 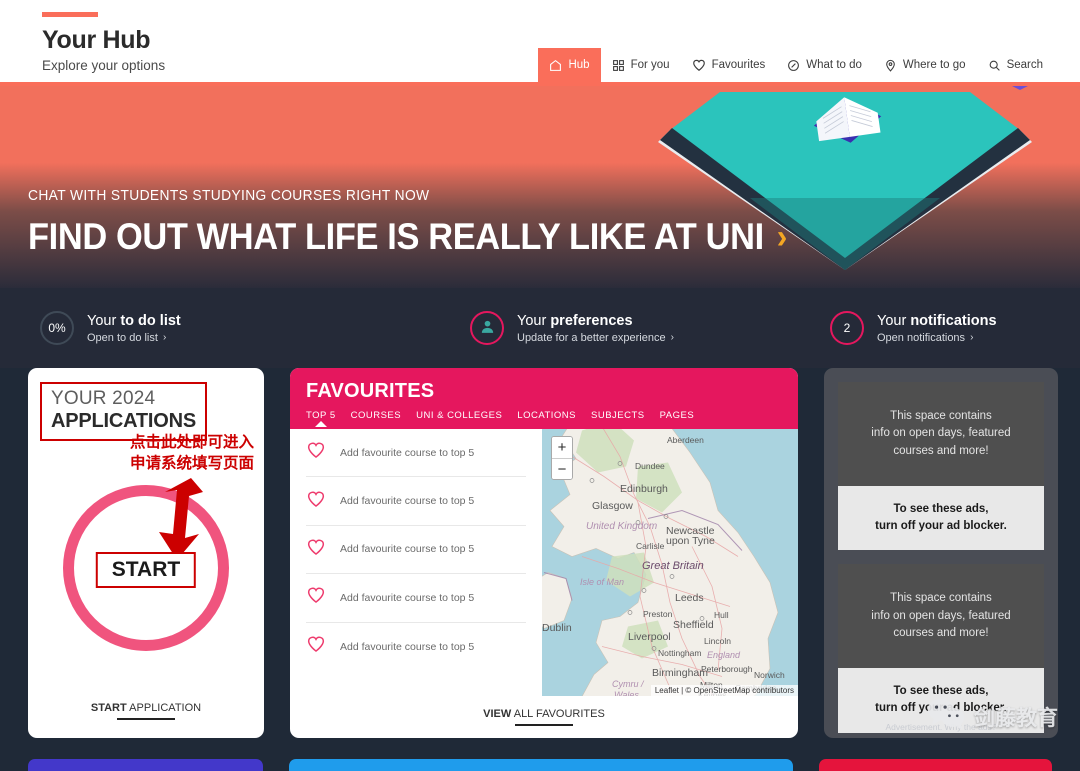 I want to click on next-row-peek, so click(x=540, y=765).